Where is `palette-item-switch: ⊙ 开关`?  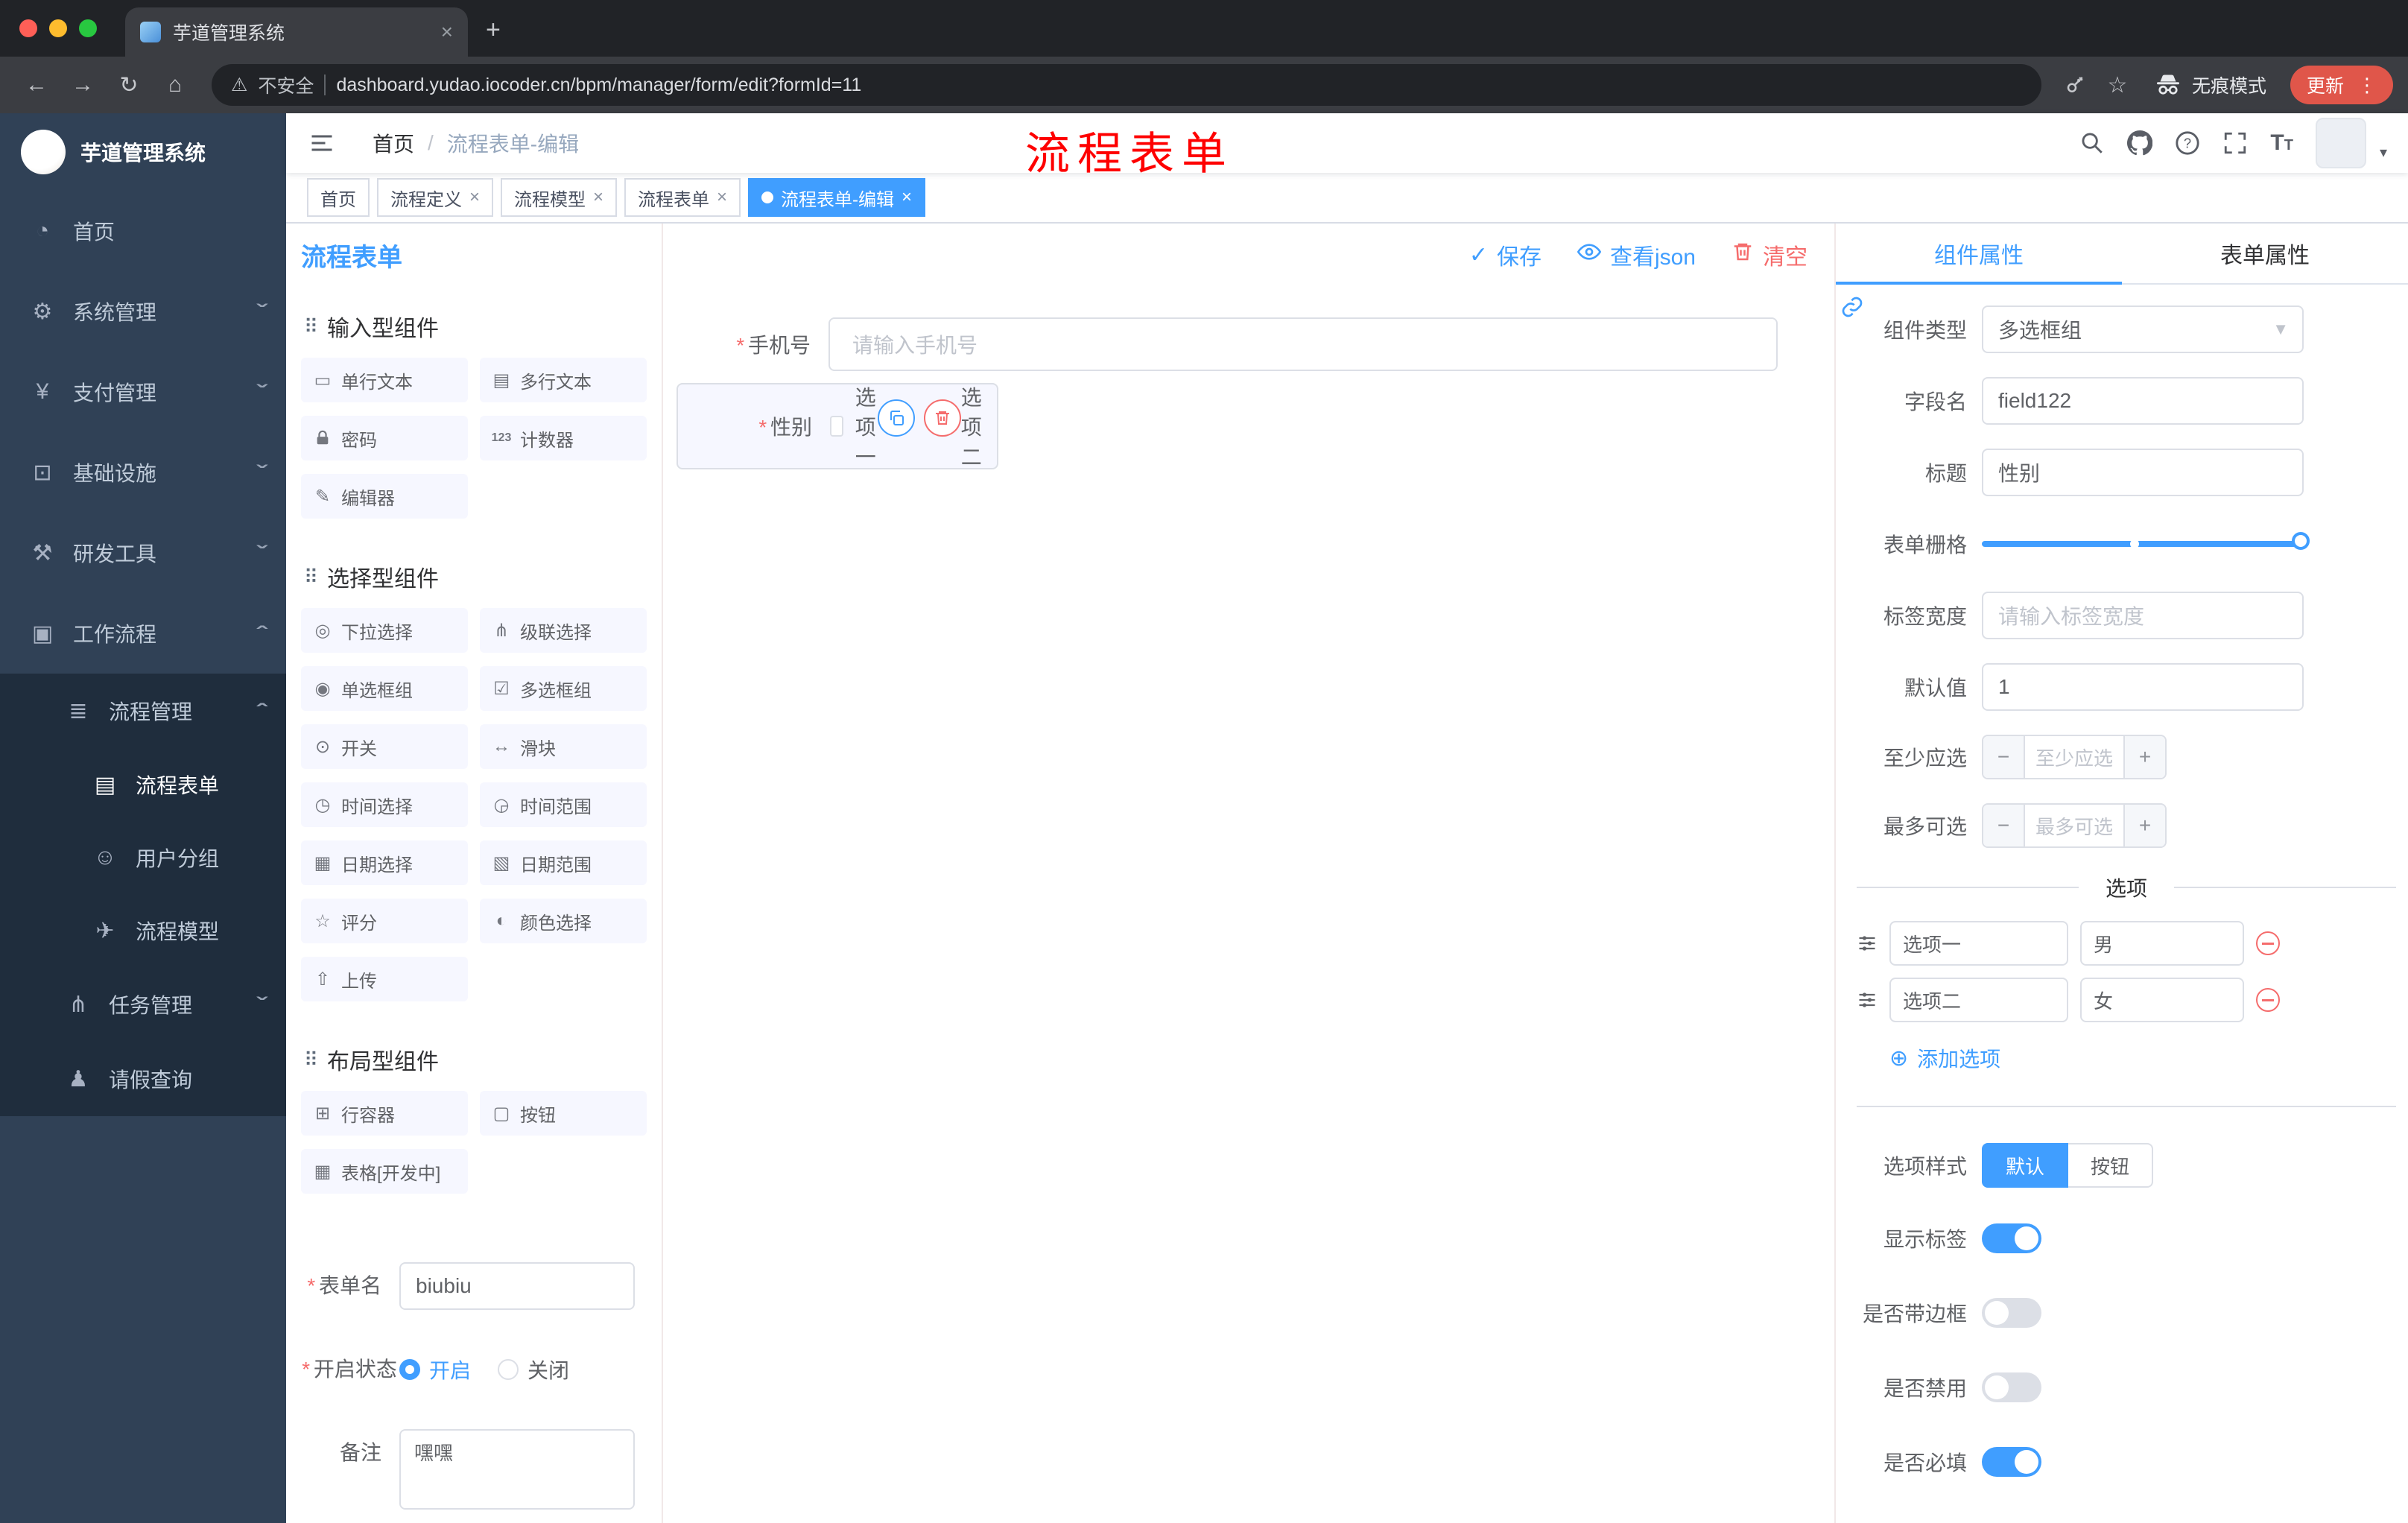 palette-item-switch: ⊙ 开关 is located at coordinates (384, 747).